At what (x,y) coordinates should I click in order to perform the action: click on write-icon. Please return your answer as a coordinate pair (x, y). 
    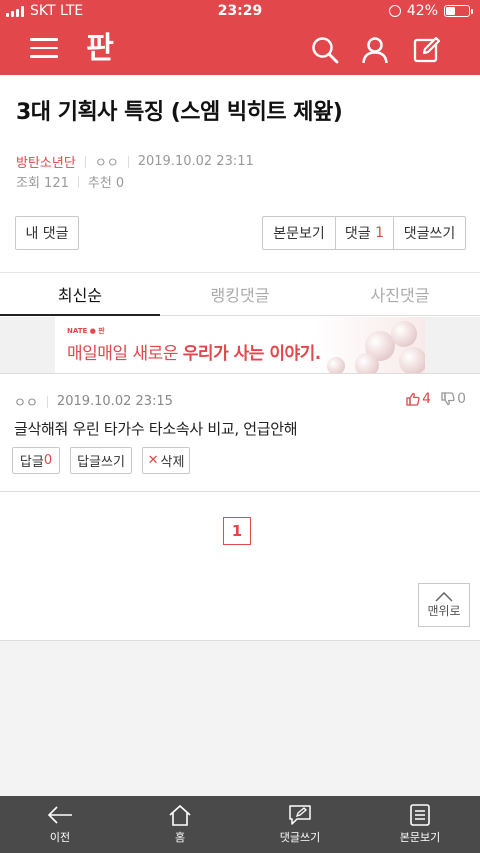
    Looking at the image, I should click on (427, 50).